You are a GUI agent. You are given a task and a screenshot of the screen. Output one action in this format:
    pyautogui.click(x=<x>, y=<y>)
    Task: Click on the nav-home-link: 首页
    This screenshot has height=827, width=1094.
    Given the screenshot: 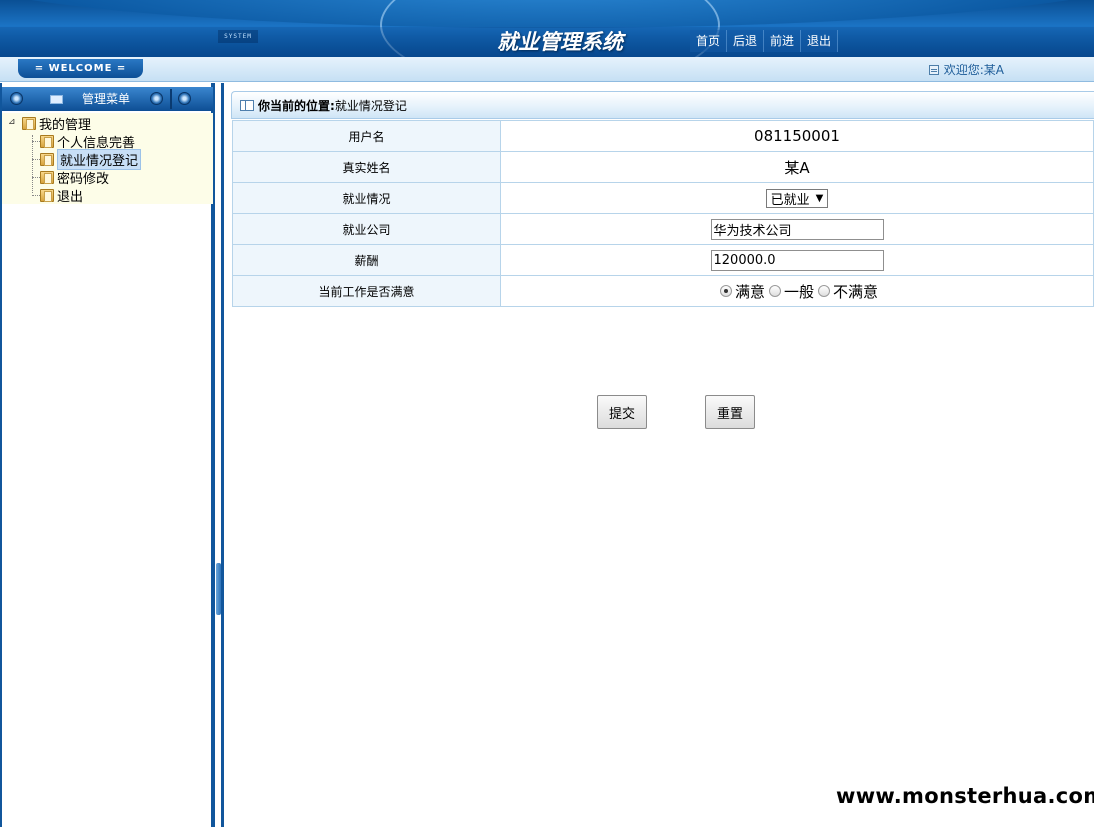 What is the action you would take?
    pyautogui.click(x=709, y=41)
    